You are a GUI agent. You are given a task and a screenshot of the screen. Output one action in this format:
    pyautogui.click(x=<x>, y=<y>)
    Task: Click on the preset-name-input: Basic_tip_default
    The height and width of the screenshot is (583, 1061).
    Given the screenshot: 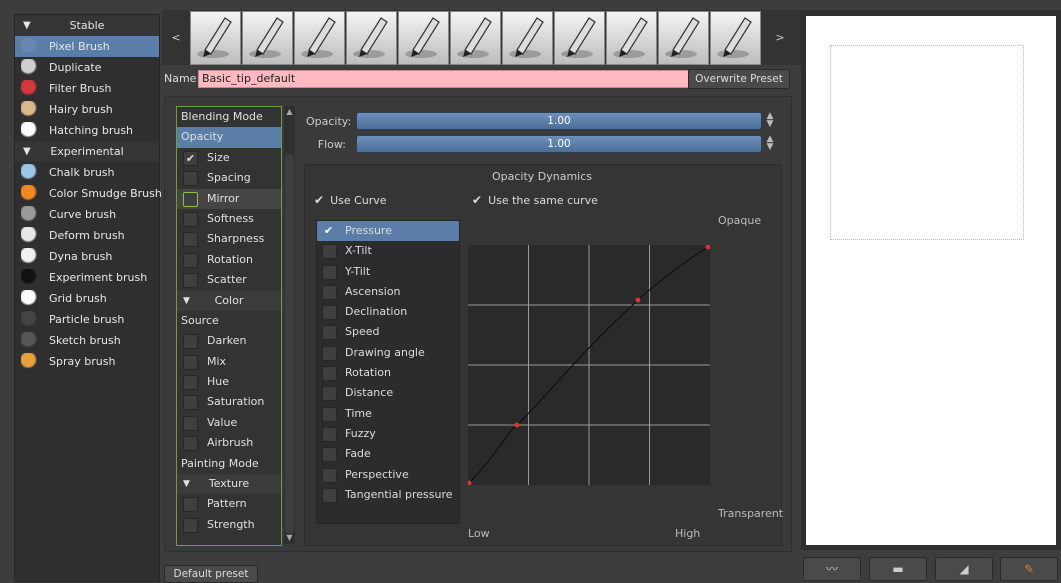 What is the action you would take?
    pyautogui.click(x=444, y=79)
    